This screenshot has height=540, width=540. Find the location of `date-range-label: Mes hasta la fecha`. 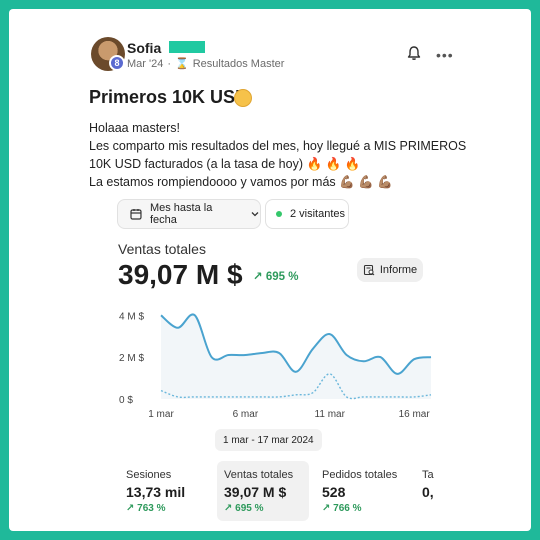

date-range-label: Mes hasta la fecha is located at coordinates (181, 214).